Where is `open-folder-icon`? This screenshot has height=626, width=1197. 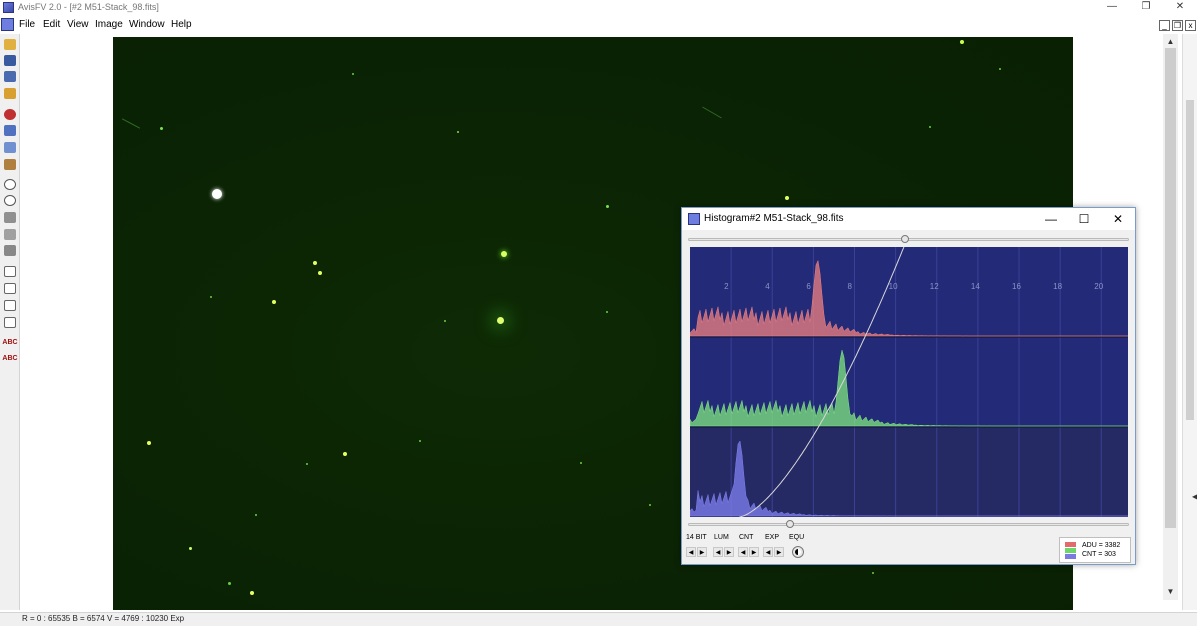 open-folder-icon is located at coordinates (10, 44).